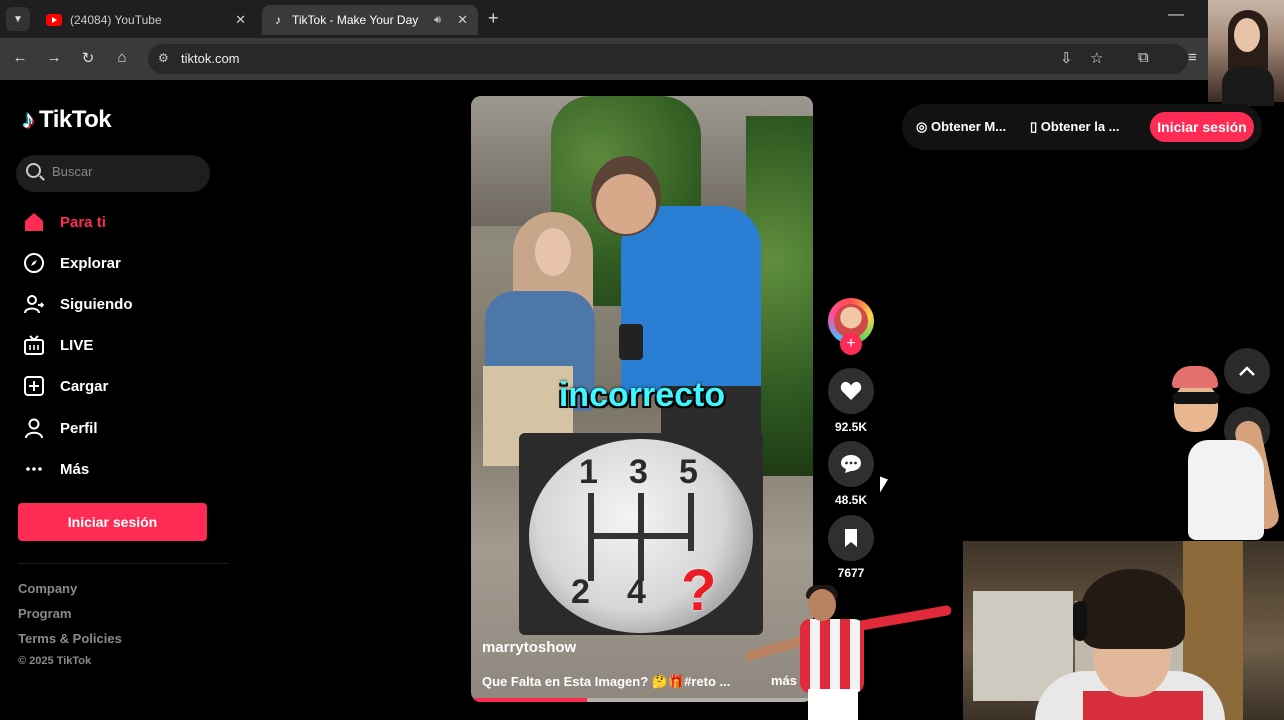  What do you see at coordinates (112, 522) in the screenshot?
I see `login-button: Iniciar sesión` at bounding box center [112, 522].